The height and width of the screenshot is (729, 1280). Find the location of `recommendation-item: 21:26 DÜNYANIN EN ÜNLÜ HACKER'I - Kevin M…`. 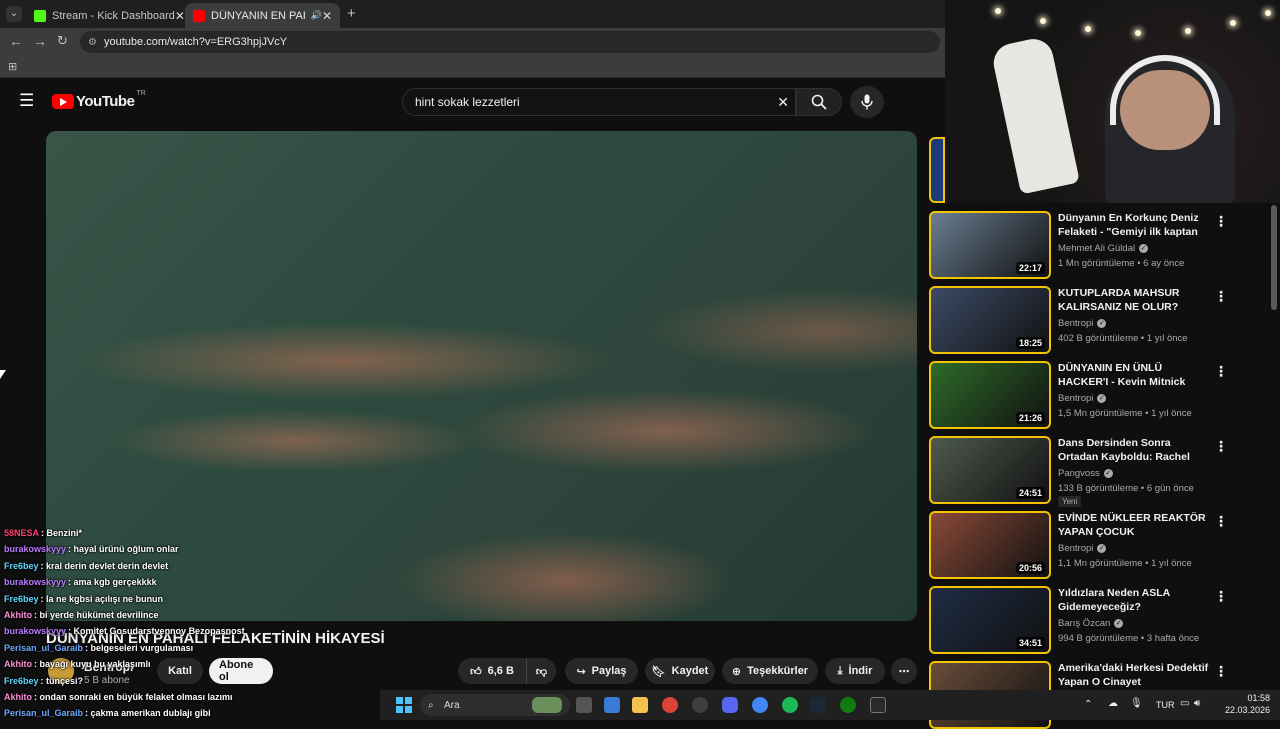

recommendation-item: 21:26 DÜNYANIN EN ÜNLÜ HACKER'I - Kevin M… is located at coordinates (1099, 395).